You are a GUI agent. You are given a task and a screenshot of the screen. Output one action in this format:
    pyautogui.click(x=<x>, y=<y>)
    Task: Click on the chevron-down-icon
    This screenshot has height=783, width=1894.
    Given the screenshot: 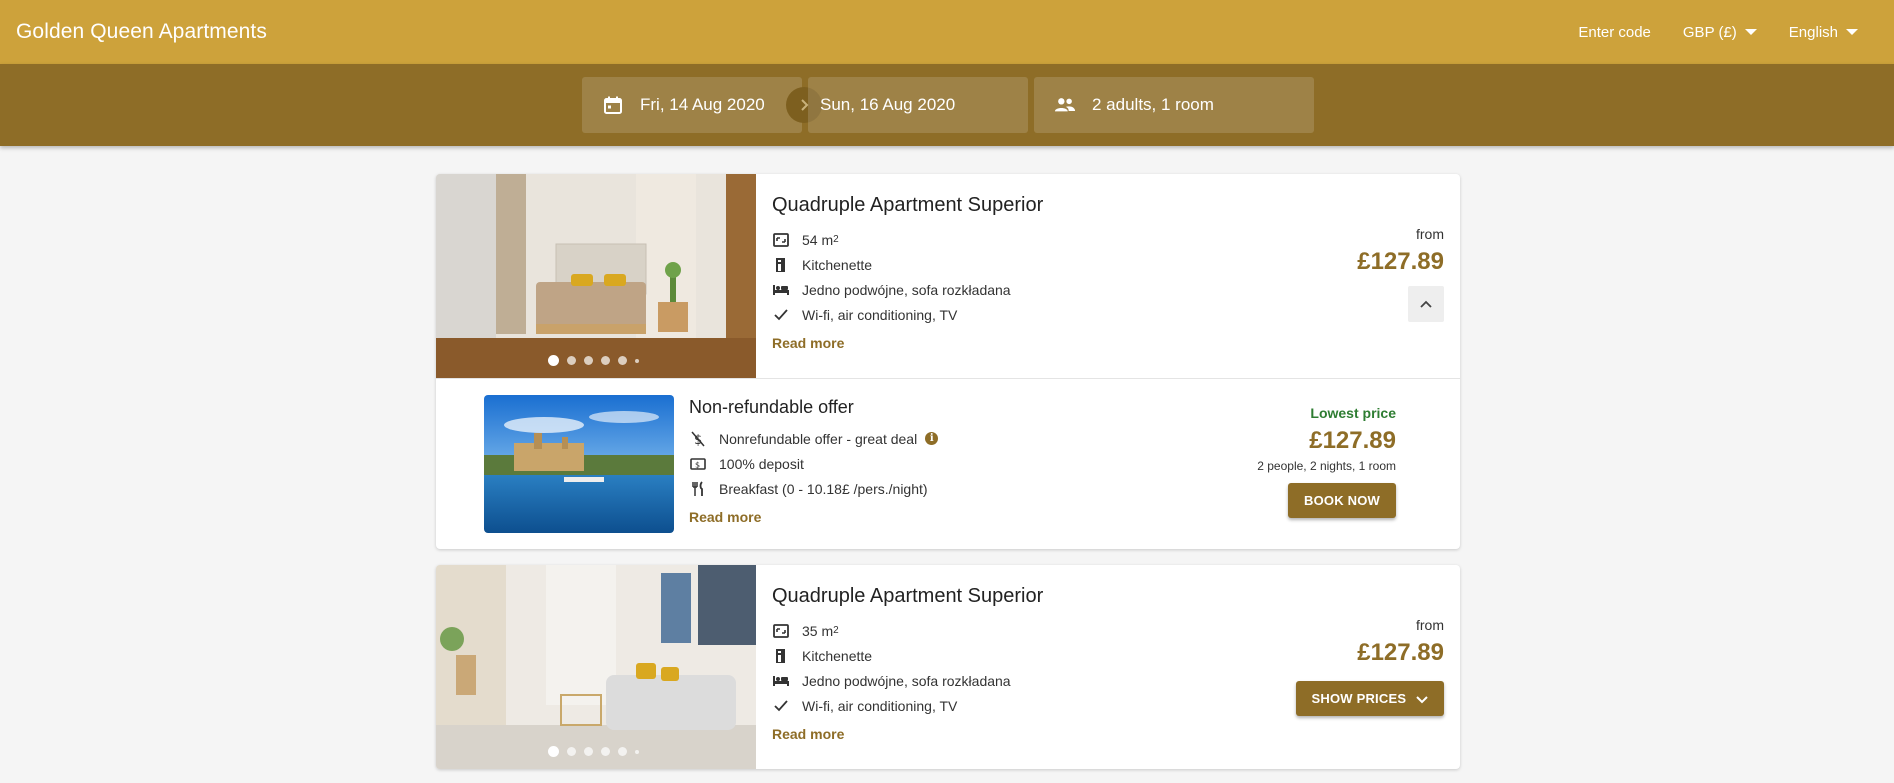 What is the action you would take?
    pyautogui.click(x=1422, y=699)
    